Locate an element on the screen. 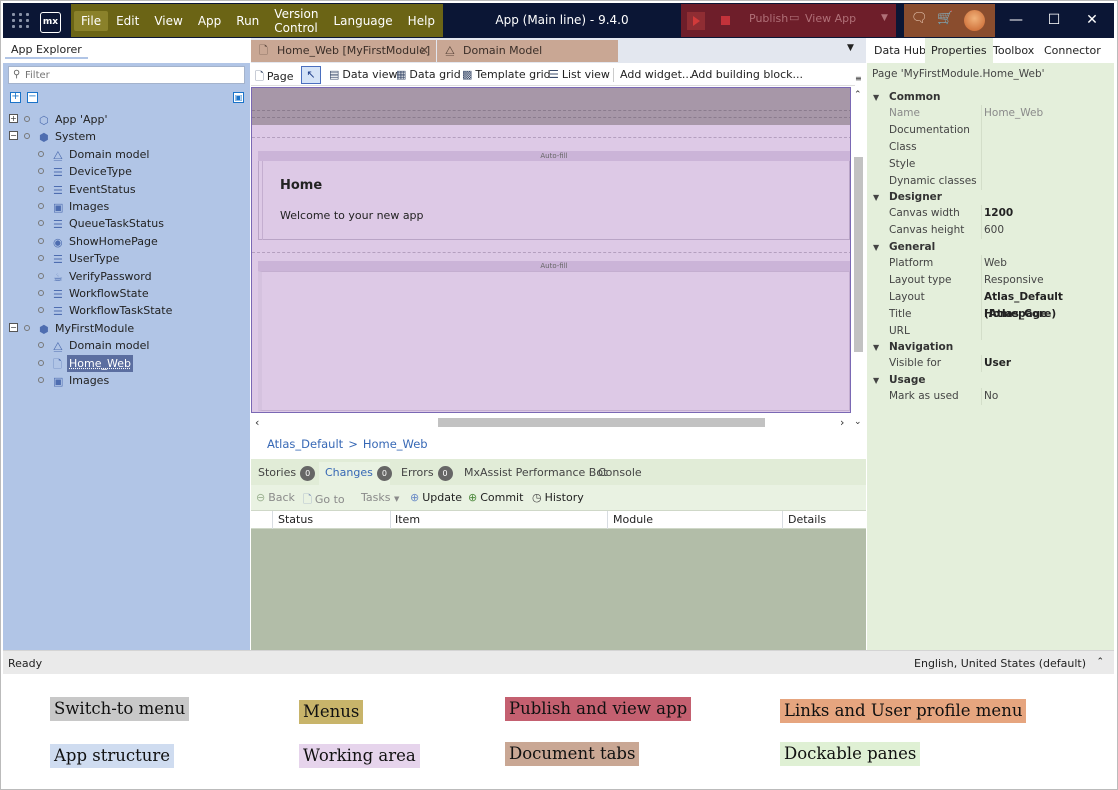 This screenshot has height=790, width=1118. list-view-button: ☰ List view is located at coordinates (579, 74).